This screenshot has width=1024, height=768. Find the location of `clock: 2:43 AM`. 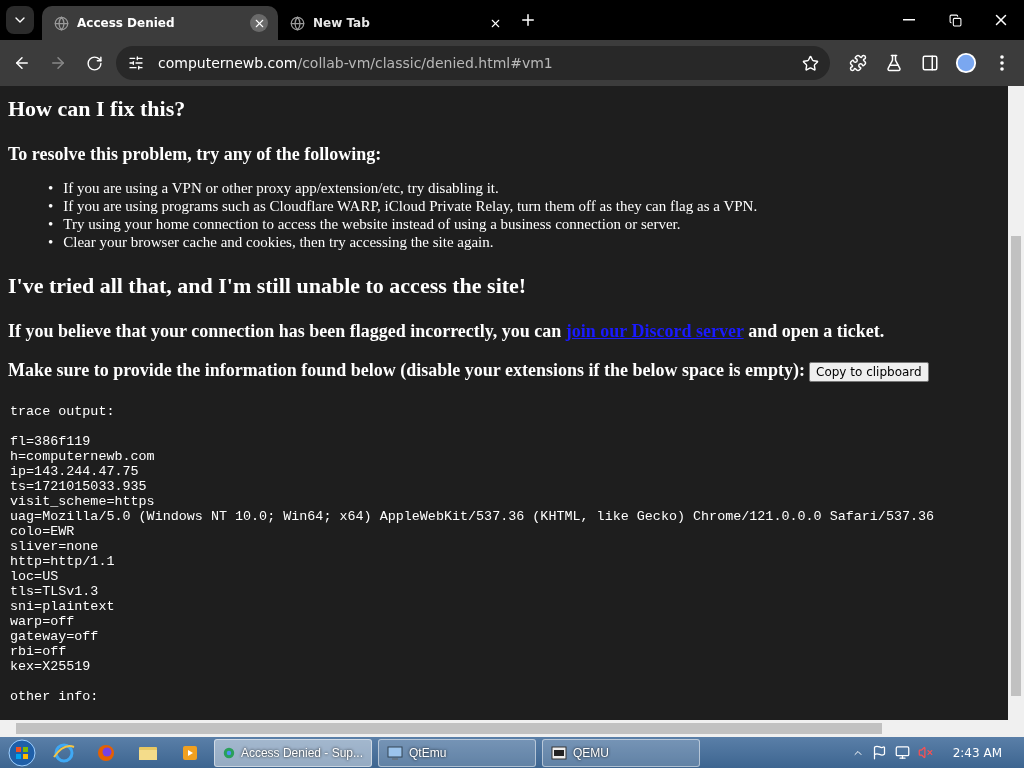

clock: 2:43 AM is located at coordinates (977, 752).